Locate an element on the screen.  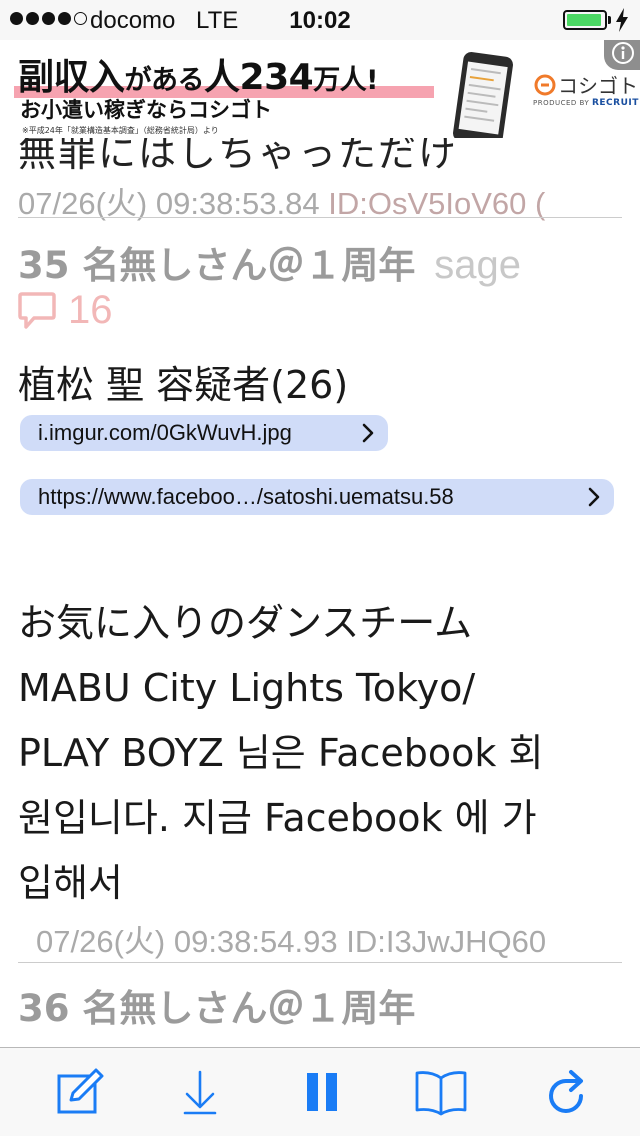
download-button is located at coordinates (200, 1092).